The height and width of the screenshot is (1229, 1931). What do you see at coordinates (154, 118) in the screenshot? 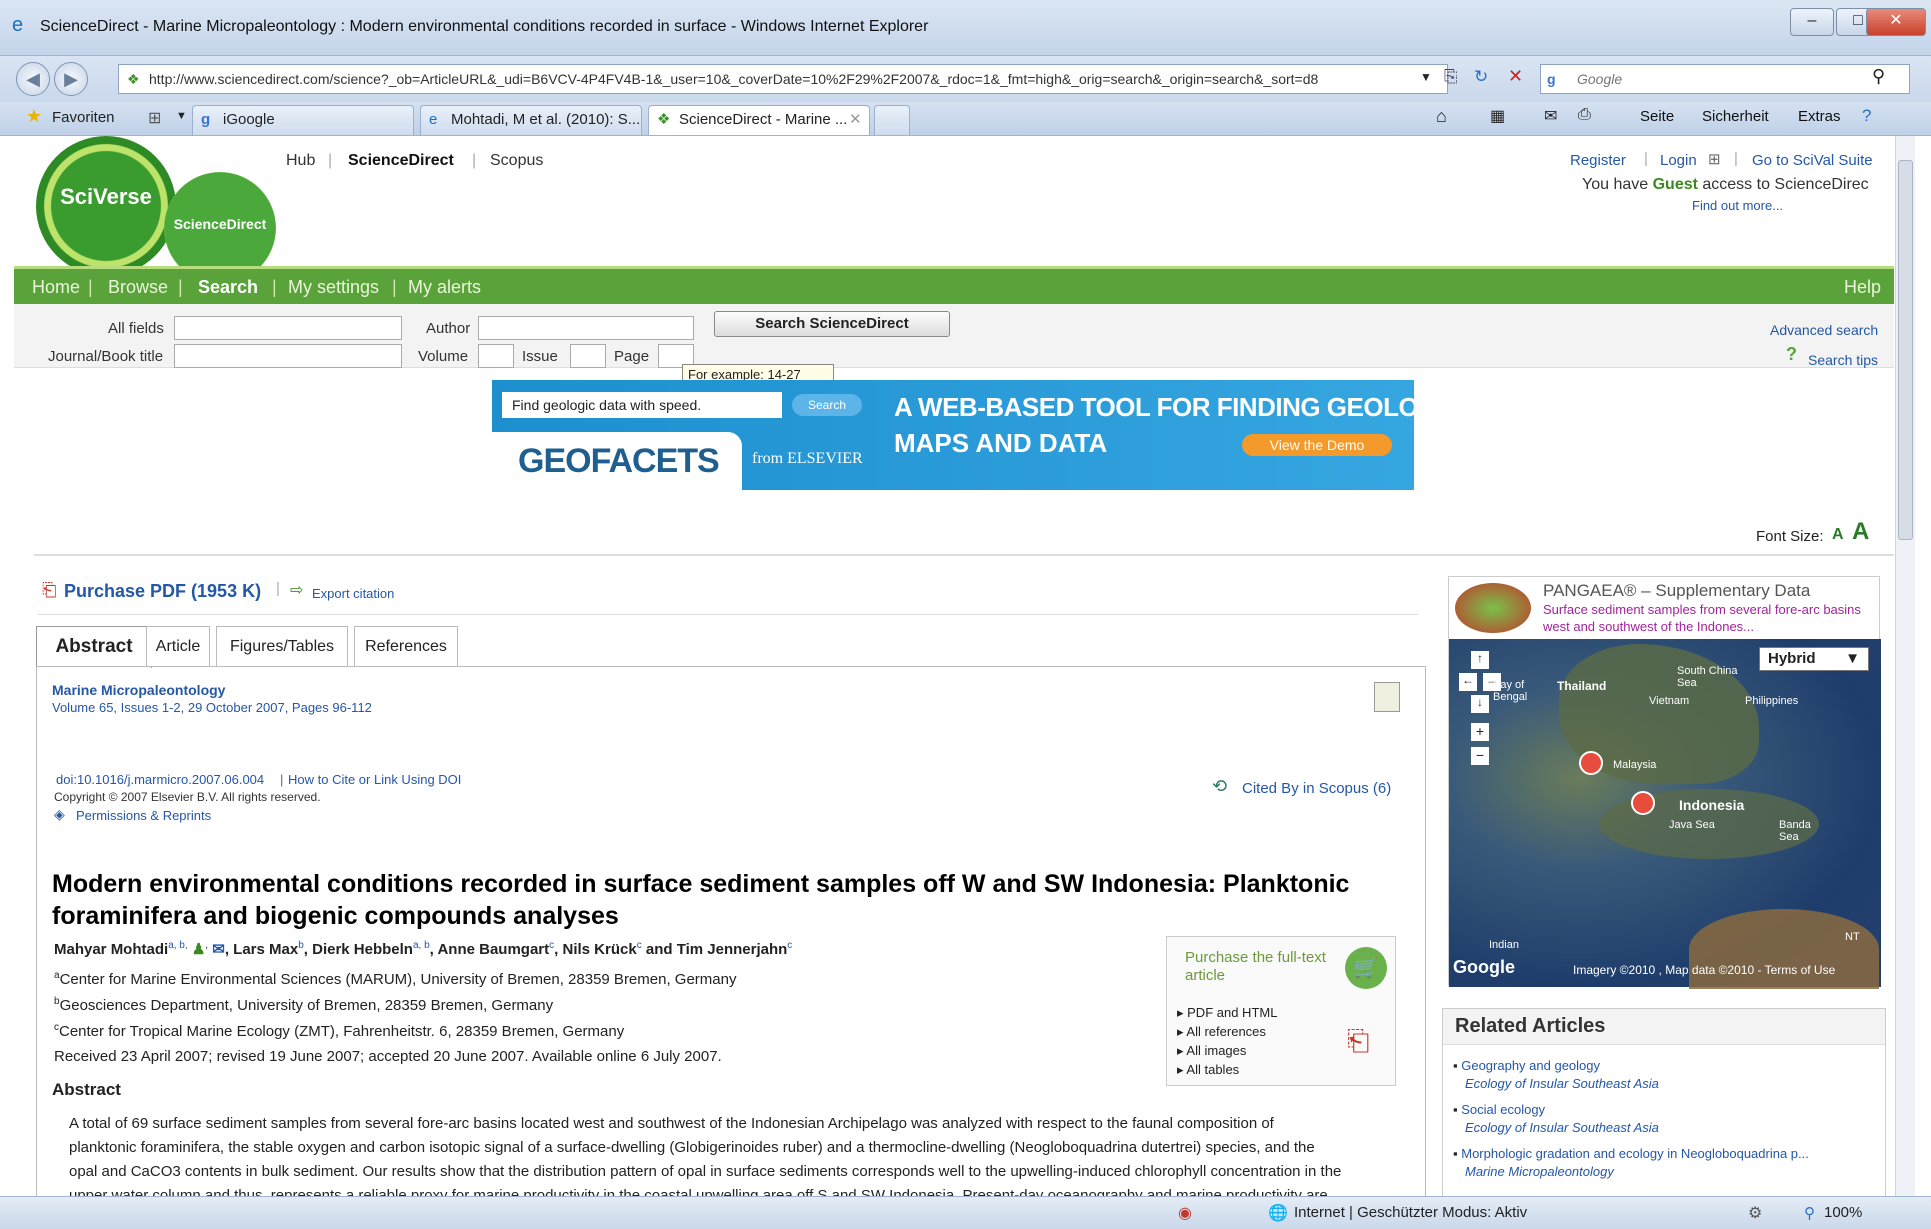
I see `quick-tabs-icon: ⊞` at bounding box center [154, 118].